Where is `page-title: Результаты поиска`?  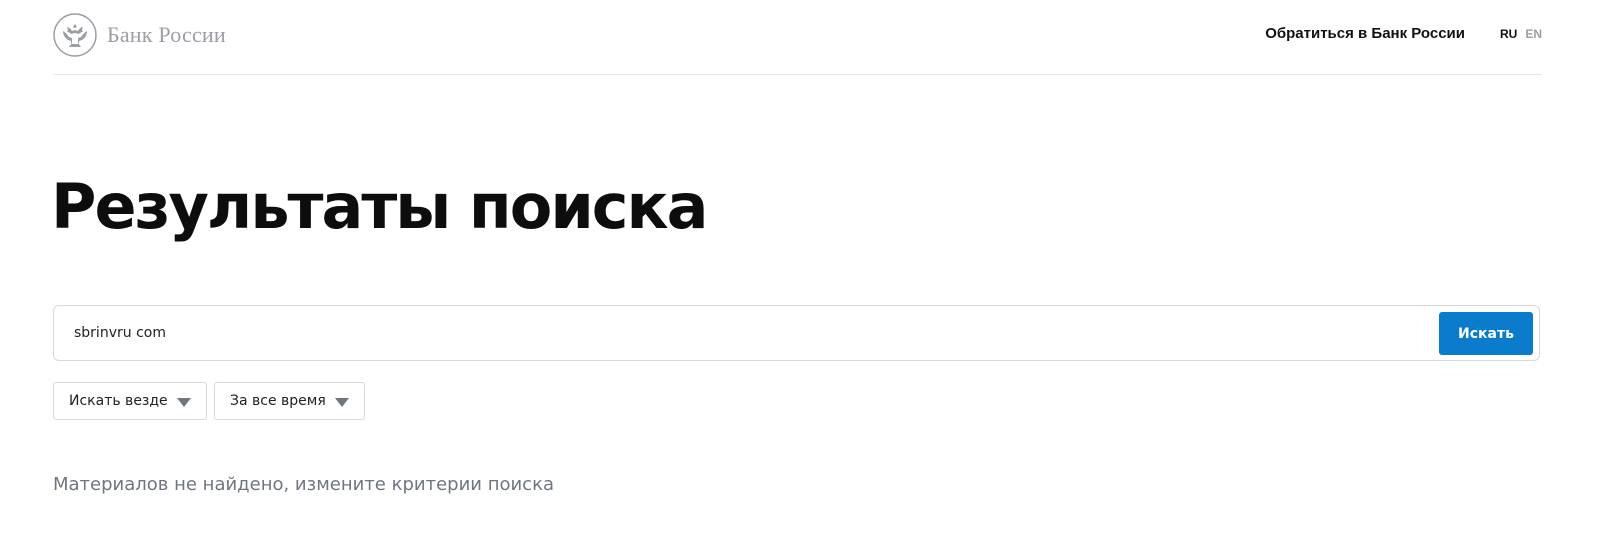 page-title: Результаты поиска is located at coordinates (379, 206).